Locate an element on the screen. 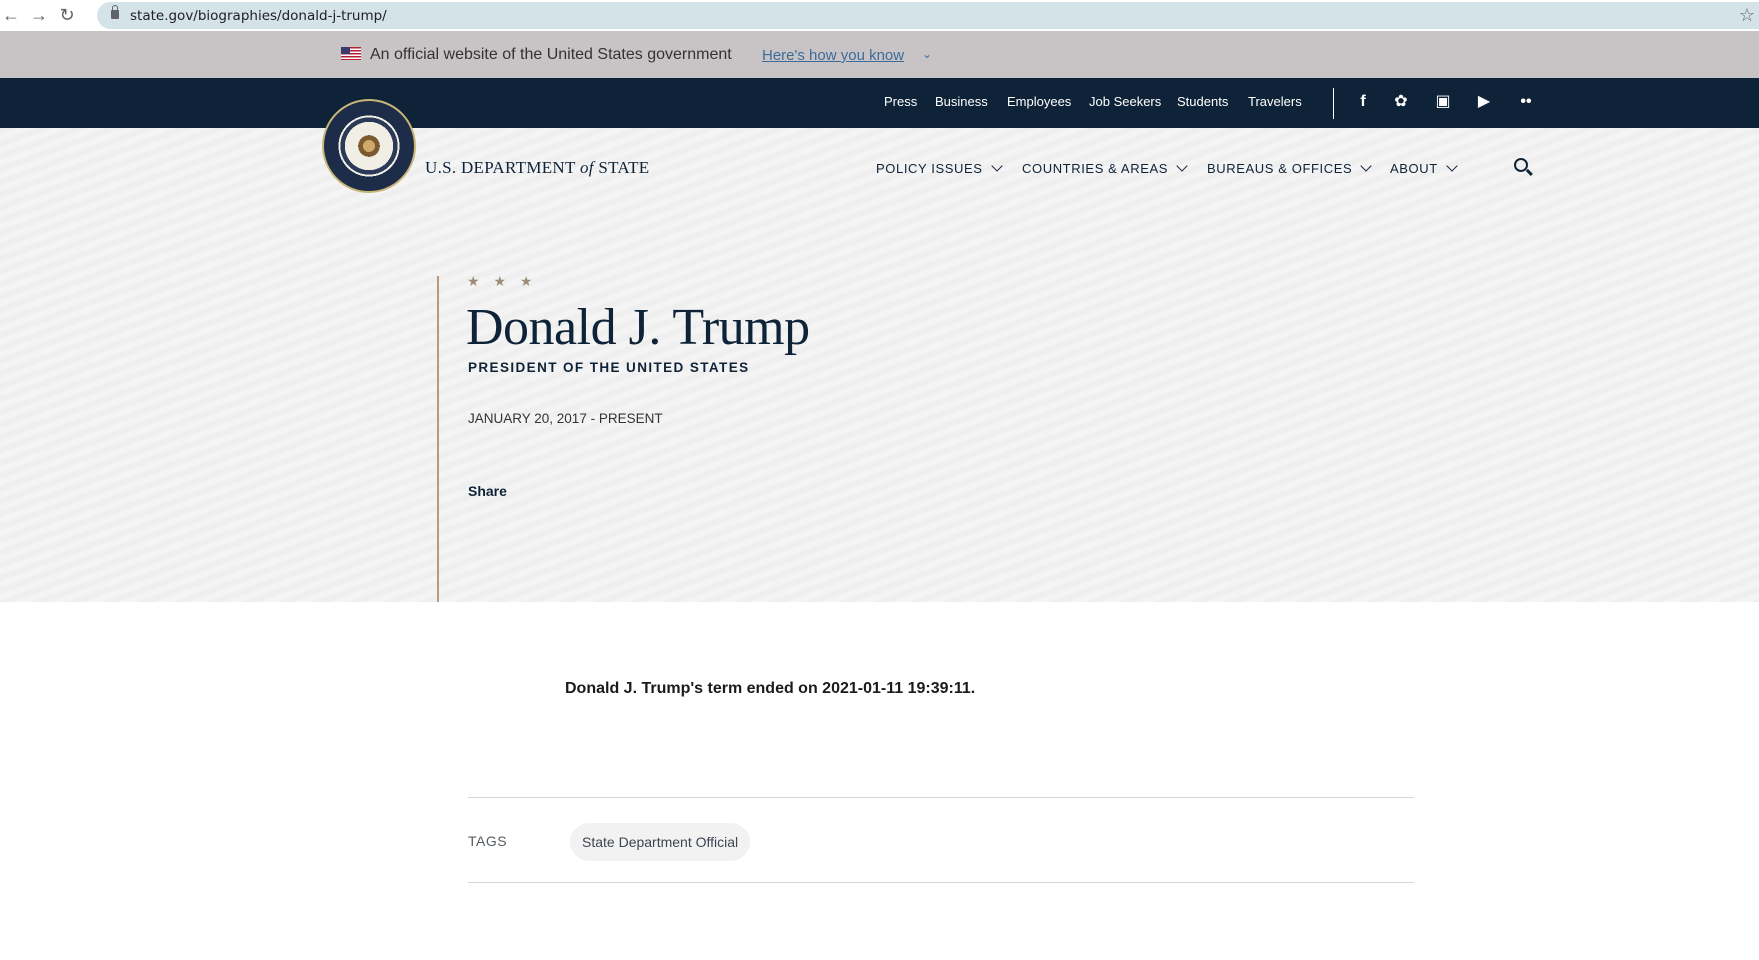 Image resolution: width=1759 pixels, height=960 pixels. bookmark-star-icon: ☆ is located at coordinates (1747, 15).